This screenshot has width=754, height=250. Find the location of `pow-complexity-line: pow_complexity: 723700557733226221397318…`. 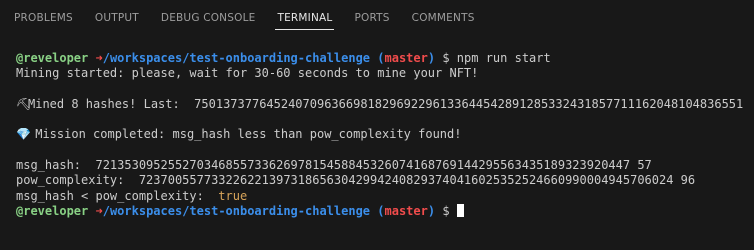

pow-complexity-line: pow_complexity: 723700557733226221397318… is located at coordinates (385, 180).